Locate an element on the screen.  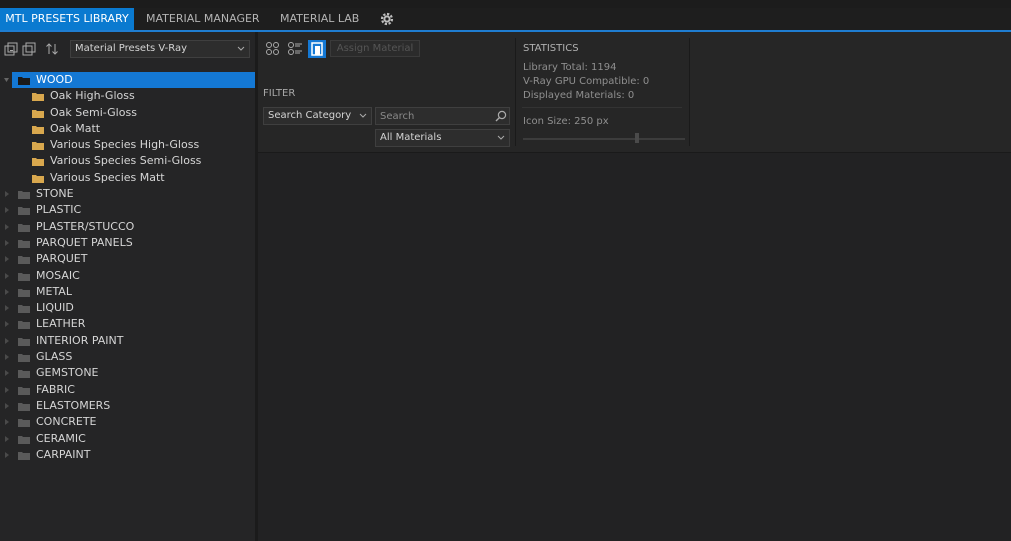
tree-item-label: INTERIOR PAINT is located at coordinates (80, 340).